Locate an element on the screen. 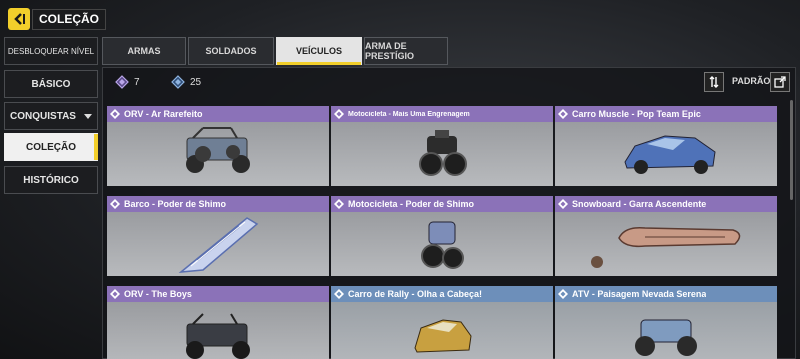  chevron-down-icon is located at coordinates (87, 116).